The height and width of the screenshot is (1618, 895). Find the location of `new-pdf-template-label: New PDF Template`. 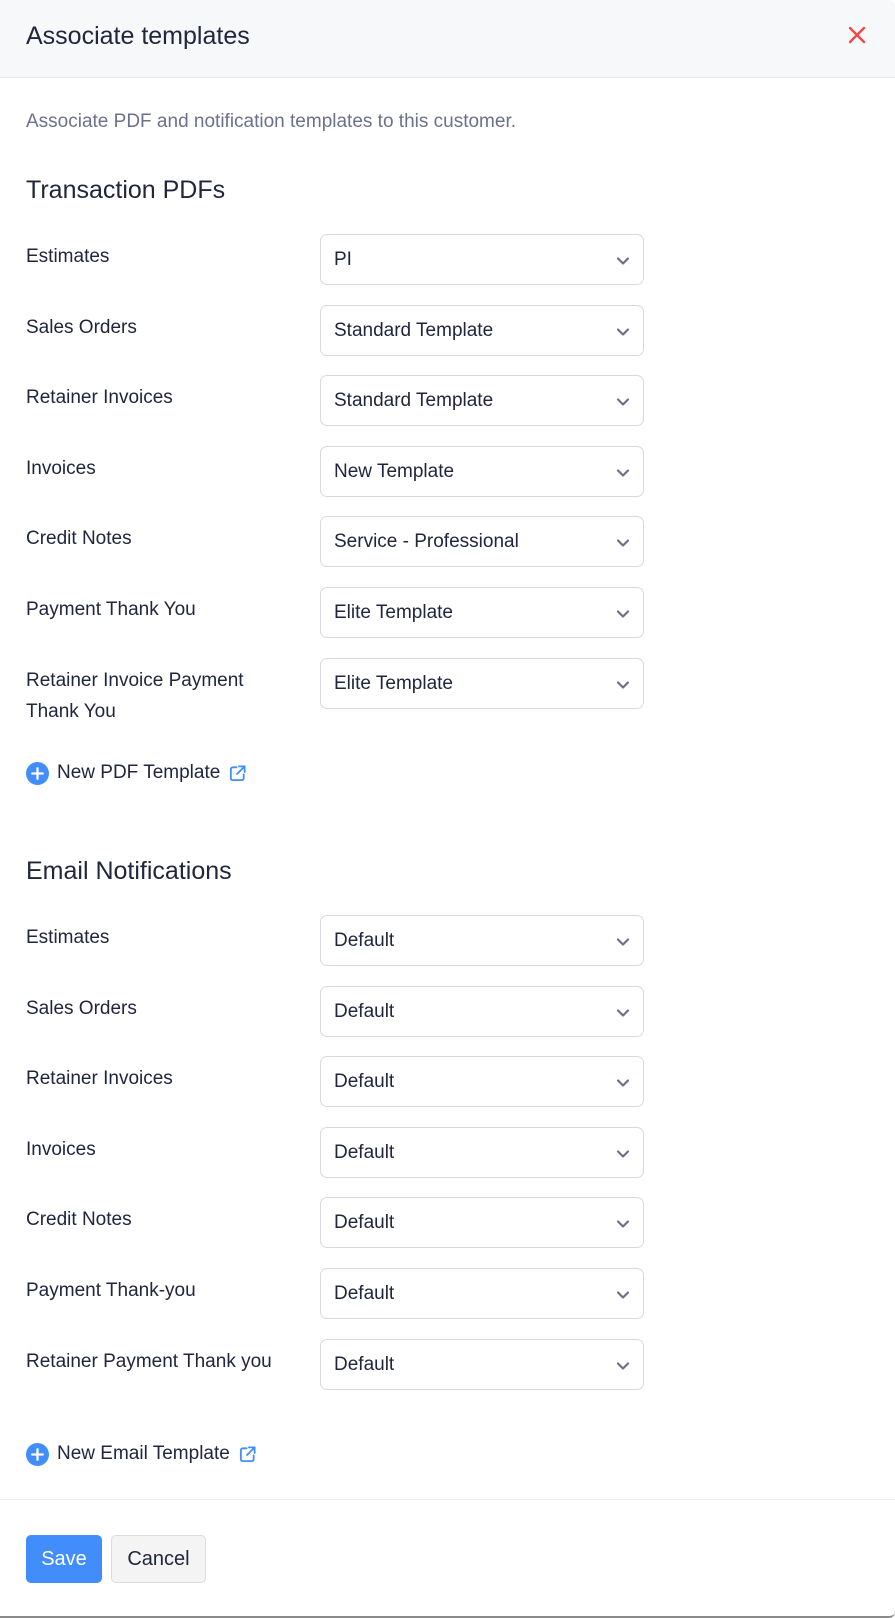

new-pdf-template-label: New PDF Template is located at coordinates (139, 772).